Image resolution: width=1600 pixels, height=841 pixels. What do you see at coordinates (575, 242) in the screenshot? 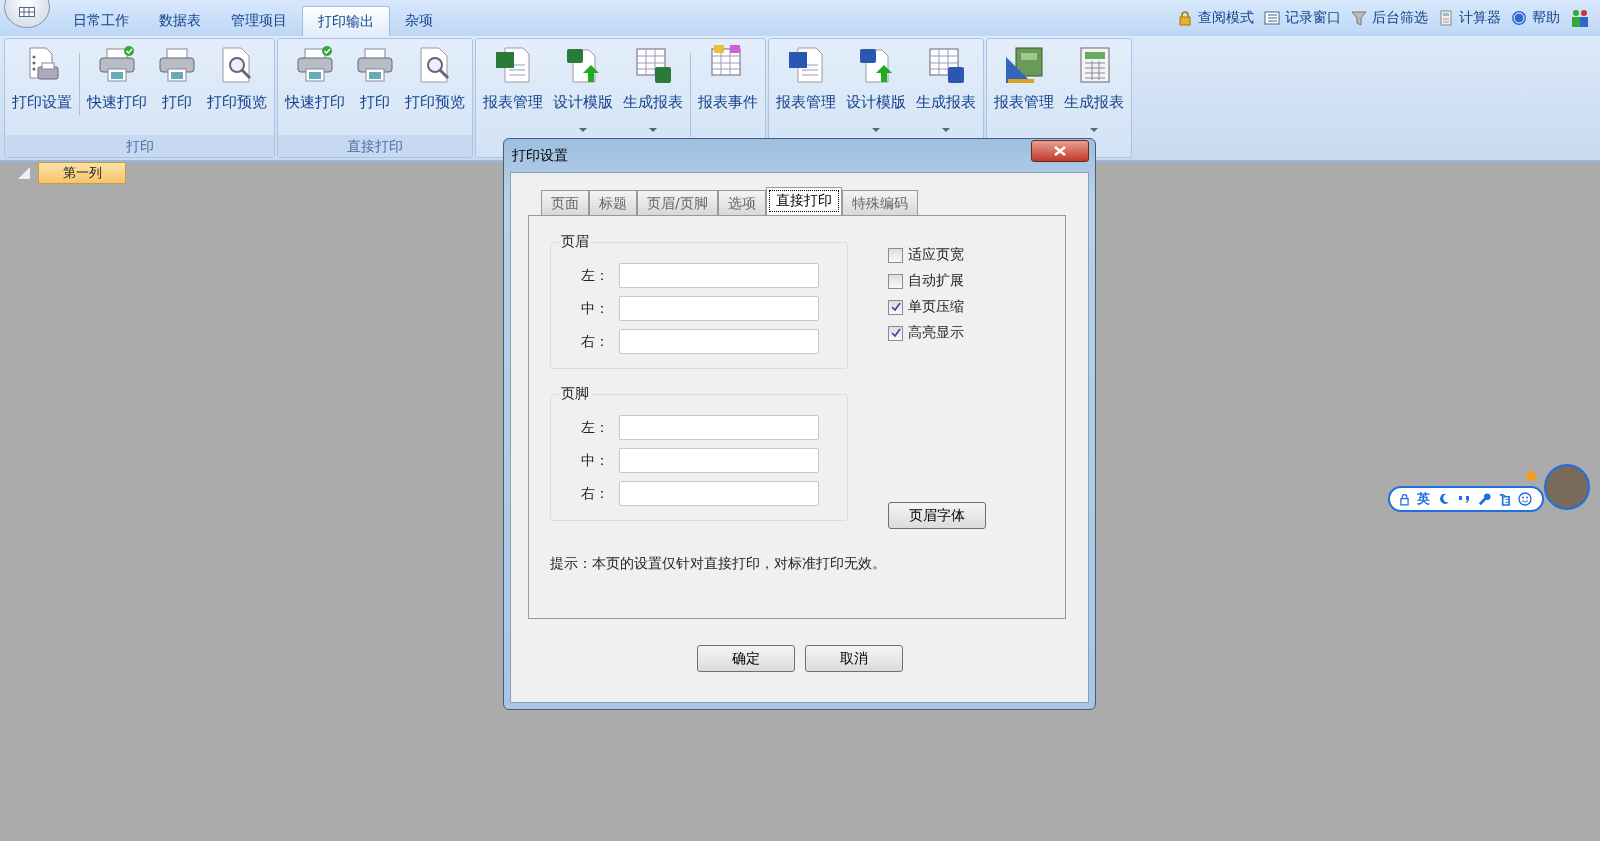
I see `group-title: 页眉` at bounding box center [575, 242].